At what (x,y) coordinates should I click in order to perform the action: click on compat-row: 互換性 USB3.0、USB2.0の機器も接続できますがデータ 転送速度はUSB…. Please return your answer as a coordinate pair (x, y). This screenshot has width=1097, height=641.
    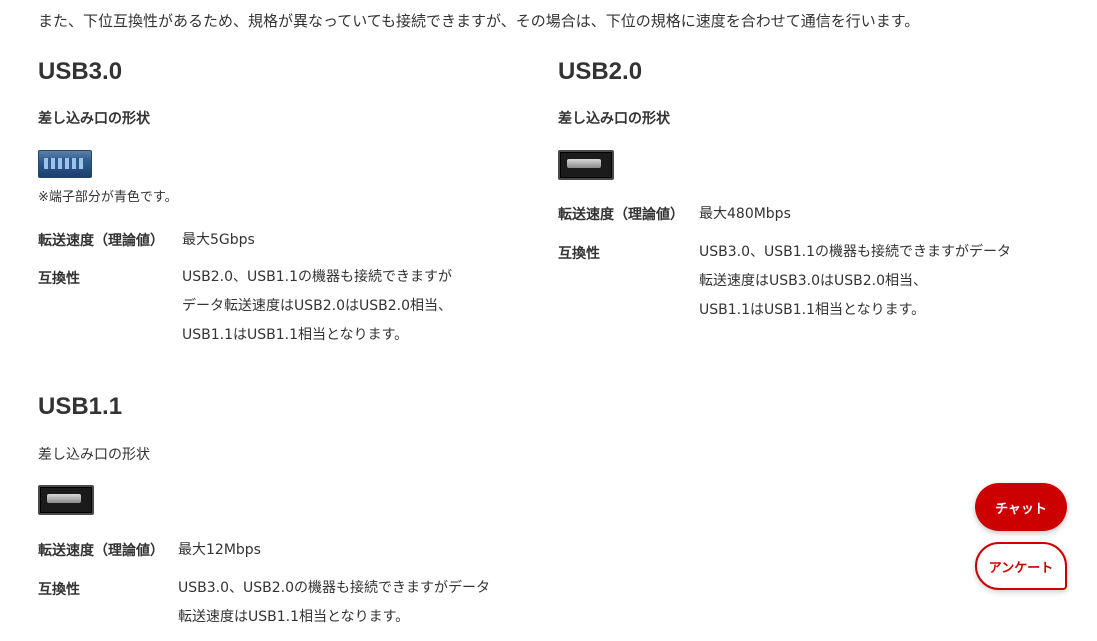
    Looking at the image, I should click on (288, 609).